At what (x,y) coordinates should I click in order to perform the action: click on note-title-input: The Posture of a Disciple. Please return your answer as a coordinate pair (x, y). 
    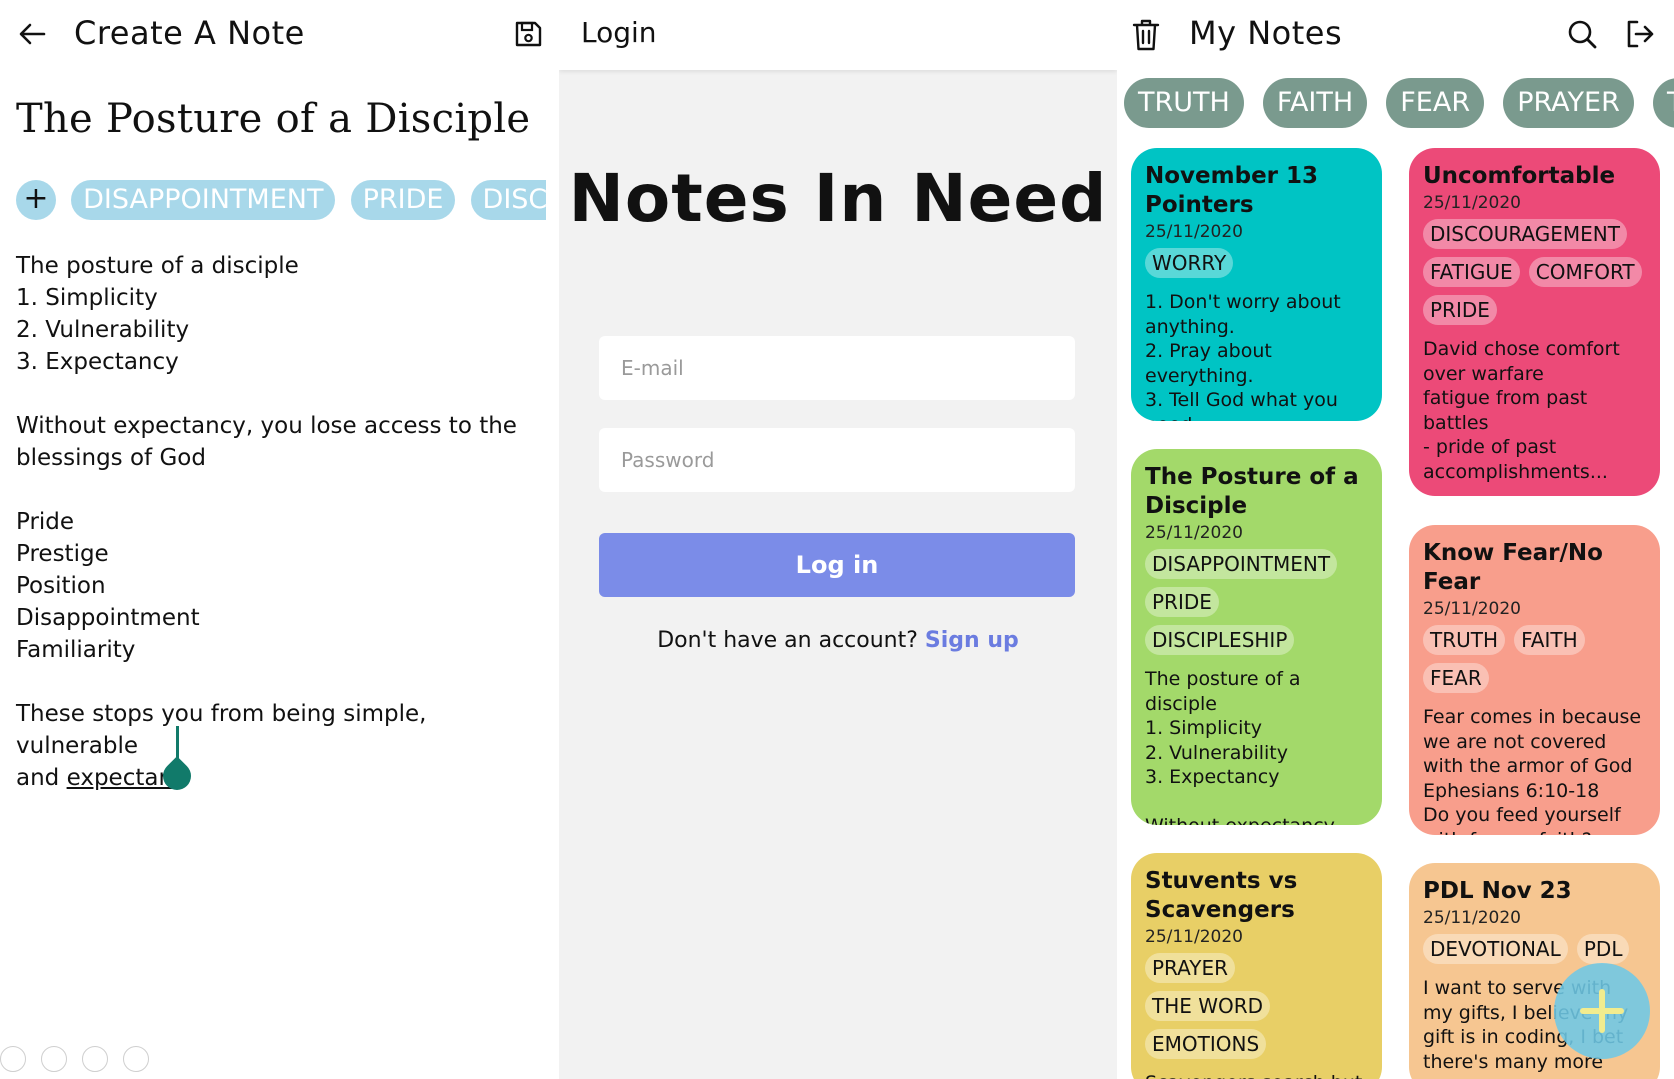
    Looking at the image, I should click on (273, 119).